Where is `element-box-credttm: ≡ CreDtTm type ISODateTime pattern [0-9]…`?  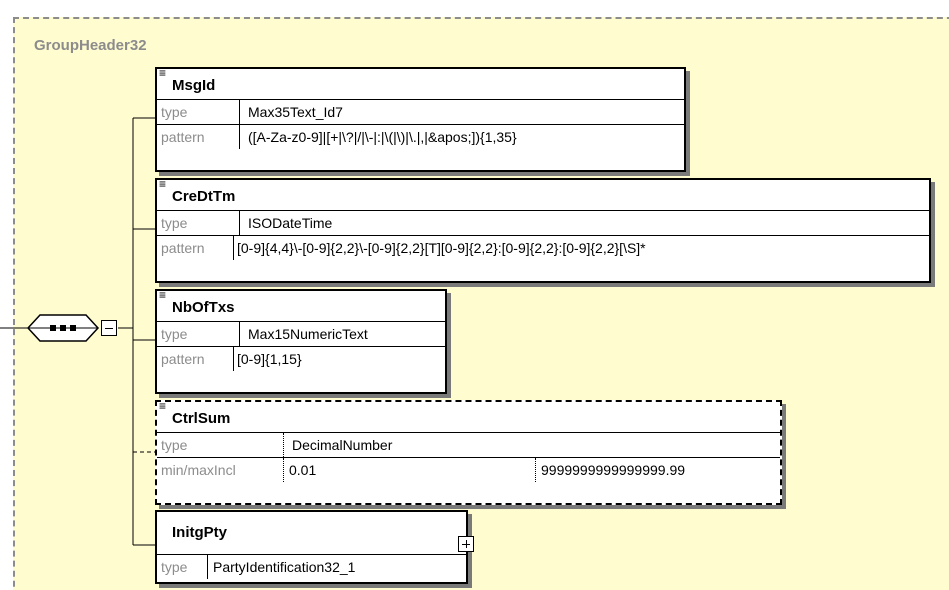 element-box-credttm: ≡ CreDtTm type ISODateTime pattern [0-9]… is located at coordinates (543, 230).